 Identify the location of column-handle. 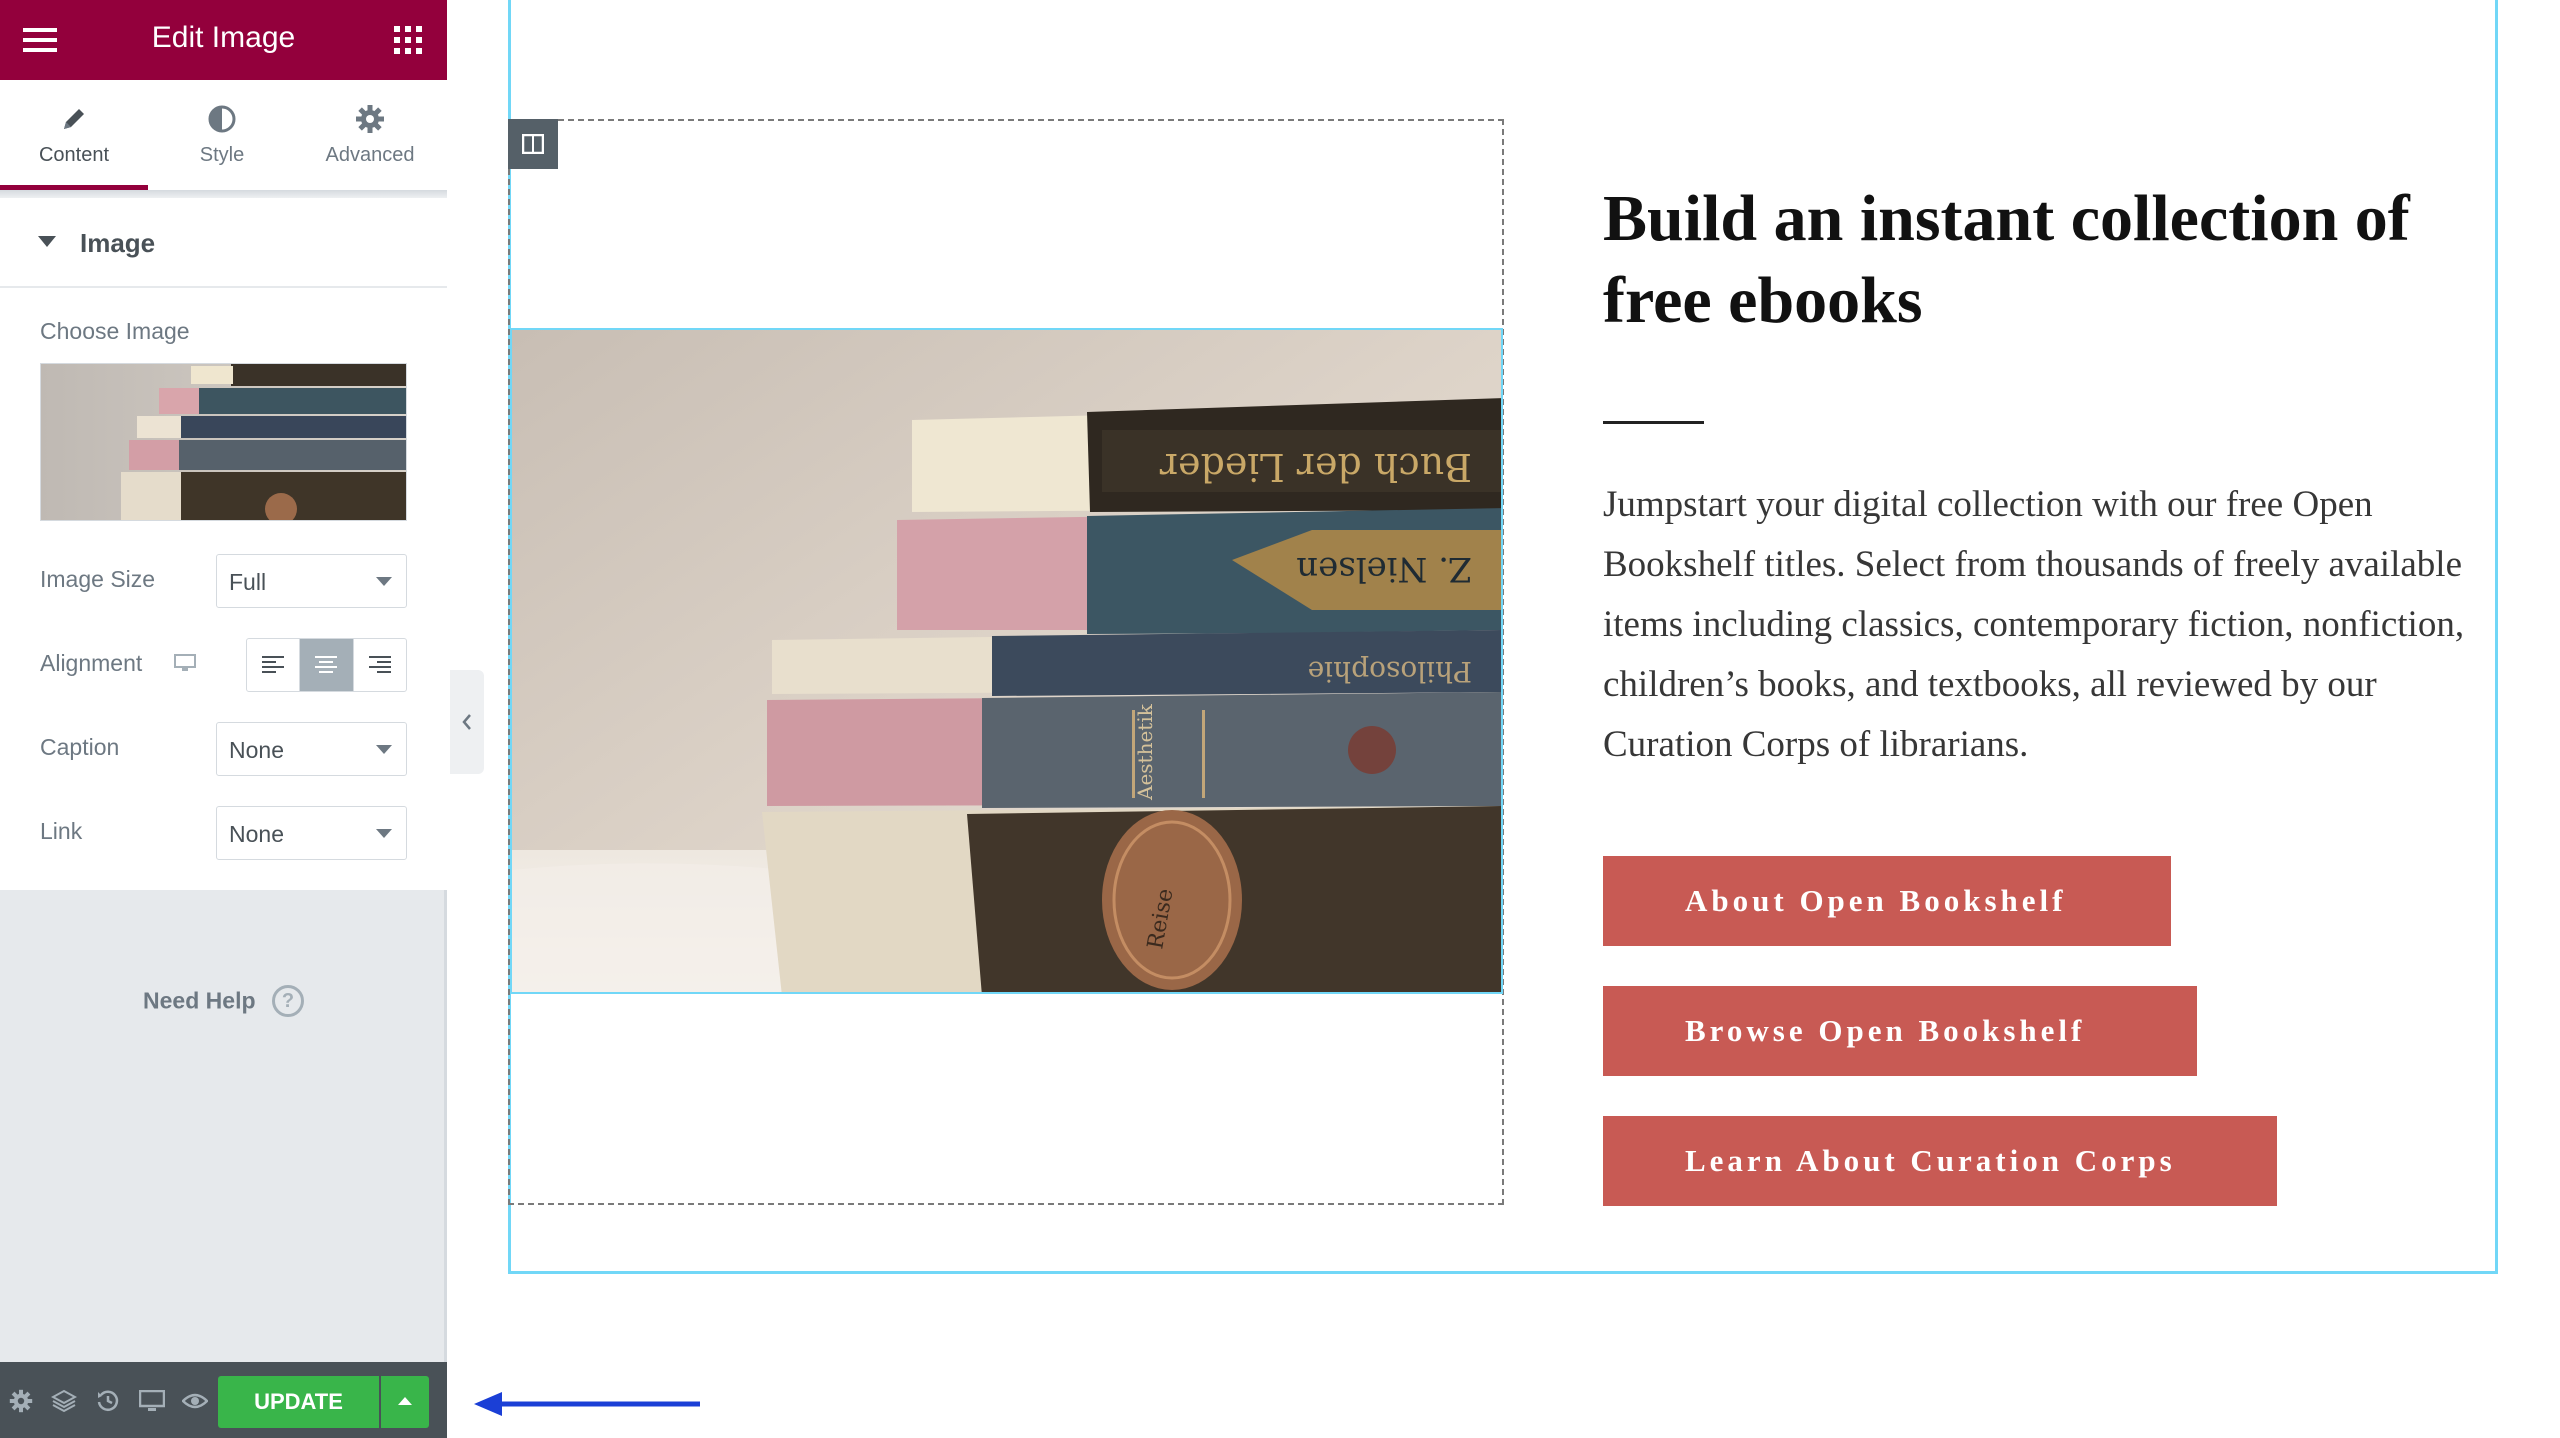
(533, 144).